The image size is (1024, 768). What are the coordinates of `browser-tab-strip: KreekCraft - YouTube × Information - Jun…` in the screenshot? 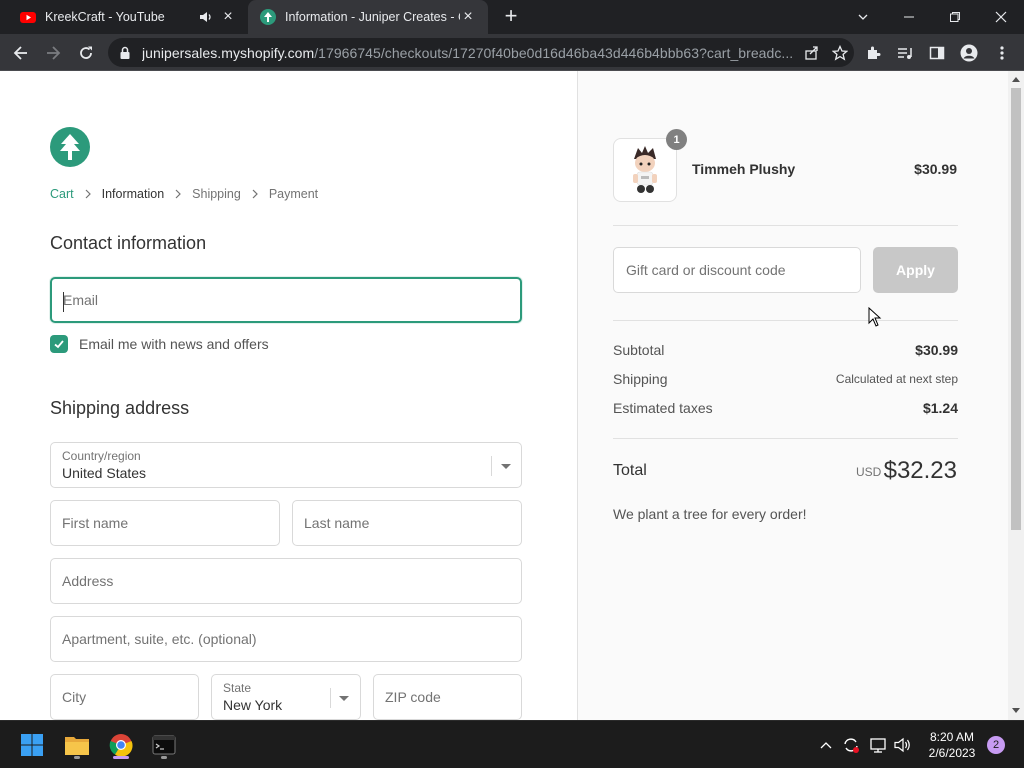 It's located at (512, 17).